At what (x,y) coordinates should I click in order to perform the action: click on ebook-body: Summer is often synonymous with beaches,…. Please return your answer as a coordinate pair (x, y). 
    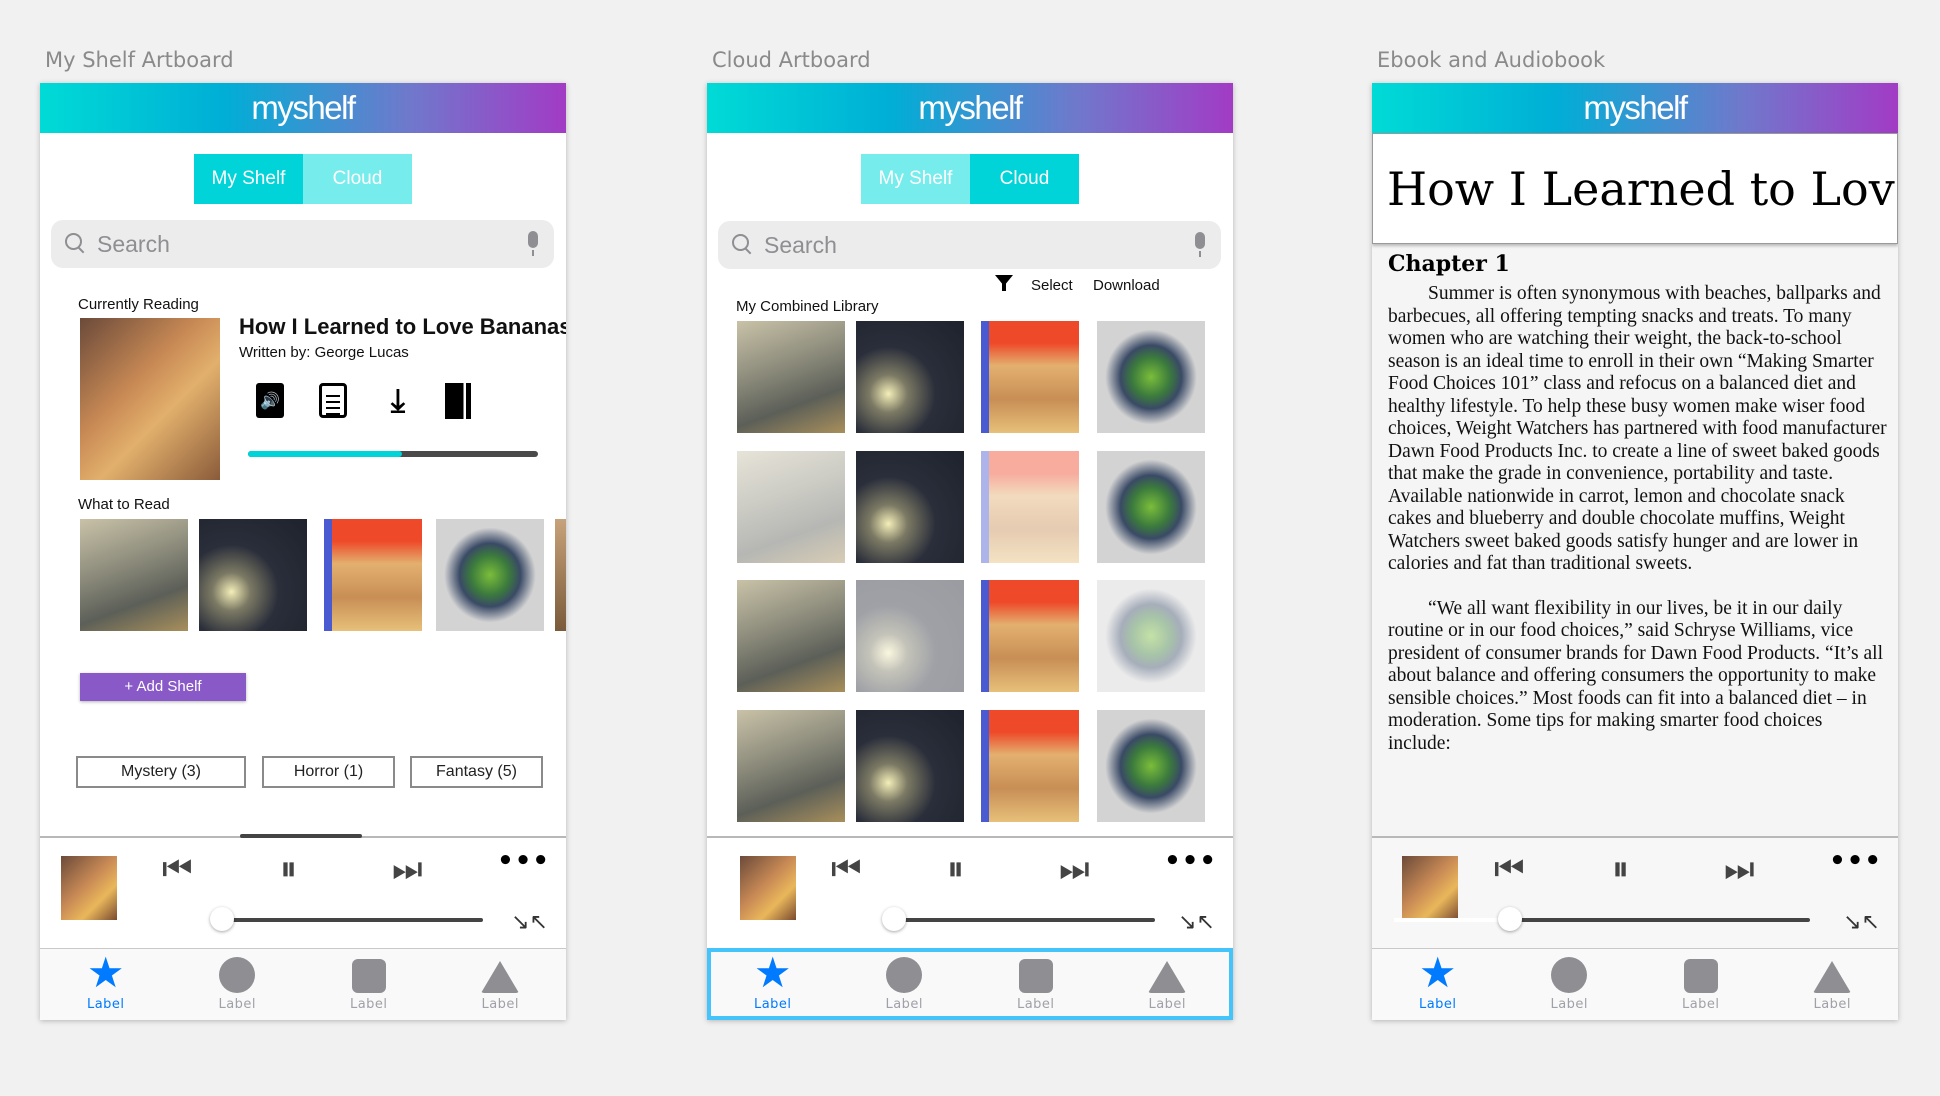
    Looking at the image, I should click on (1638, 519).